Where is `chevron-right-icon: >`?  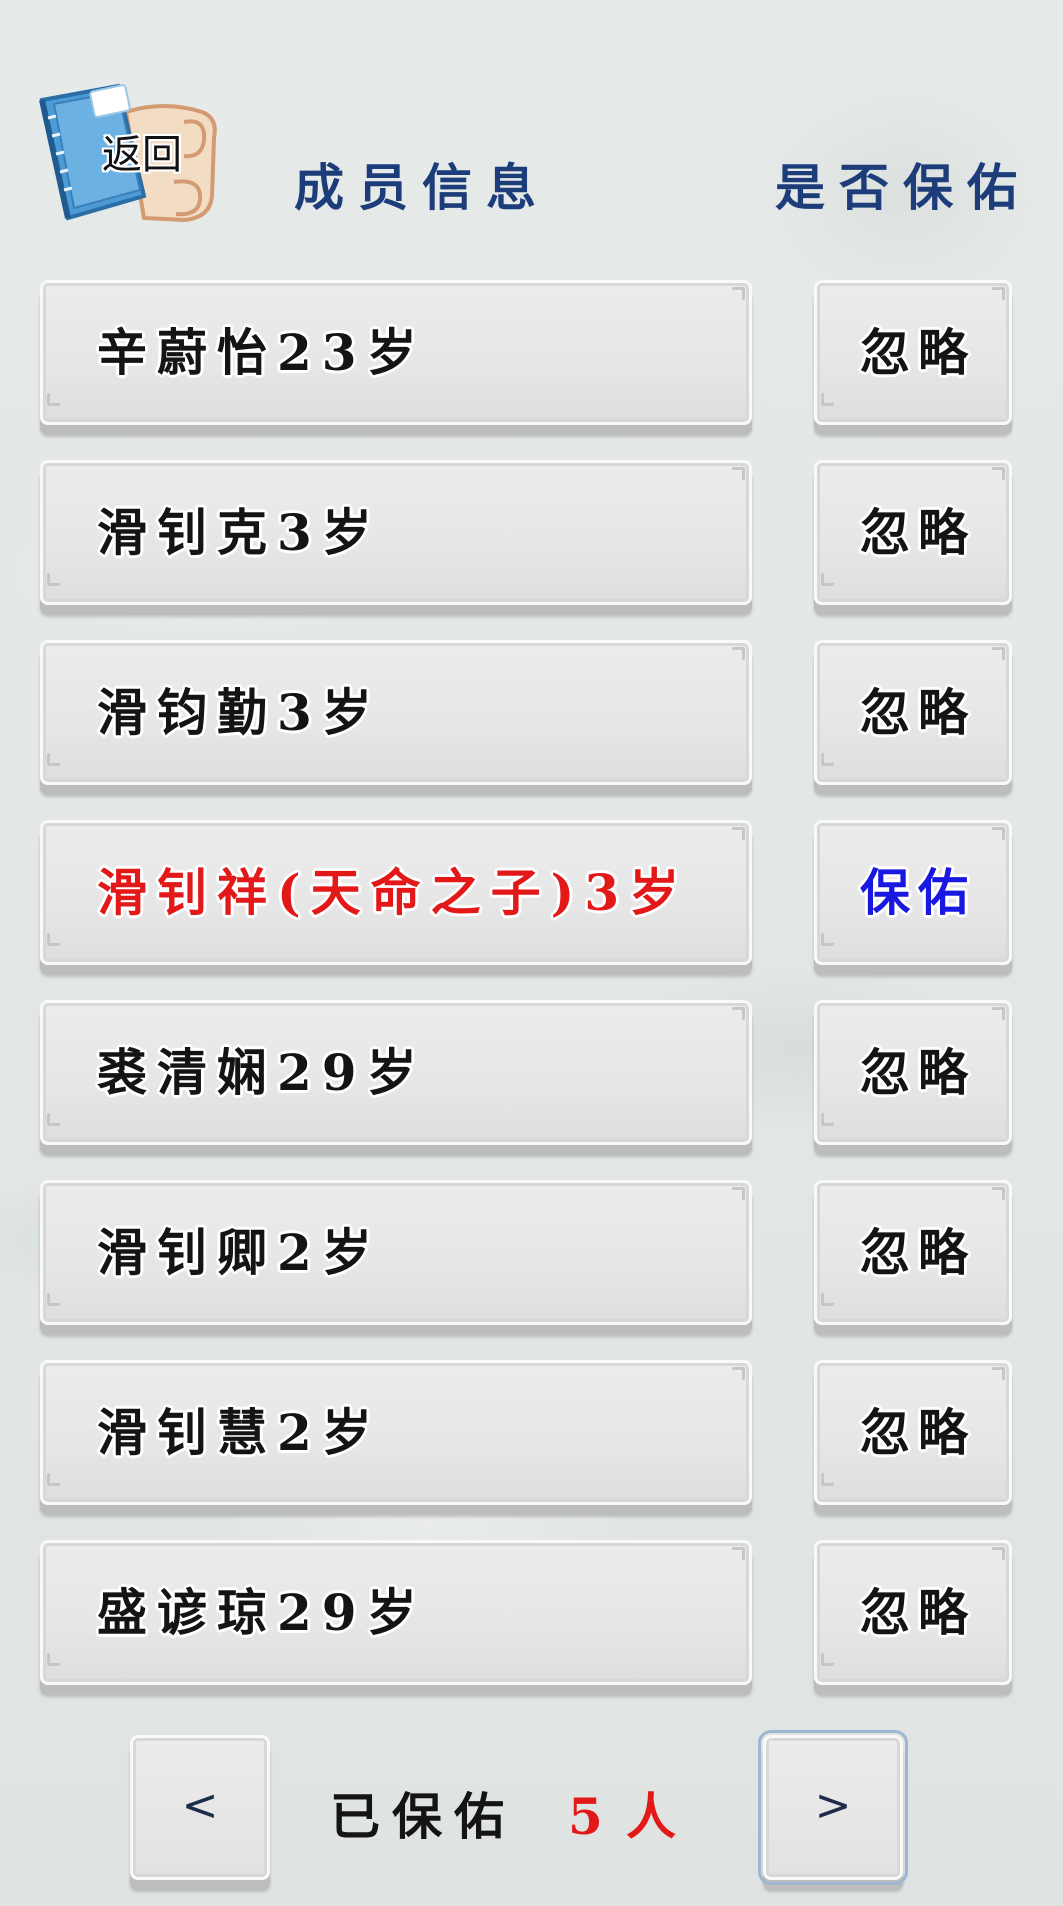 chevron-right-icon: > is located at coordinates (833, 1805).